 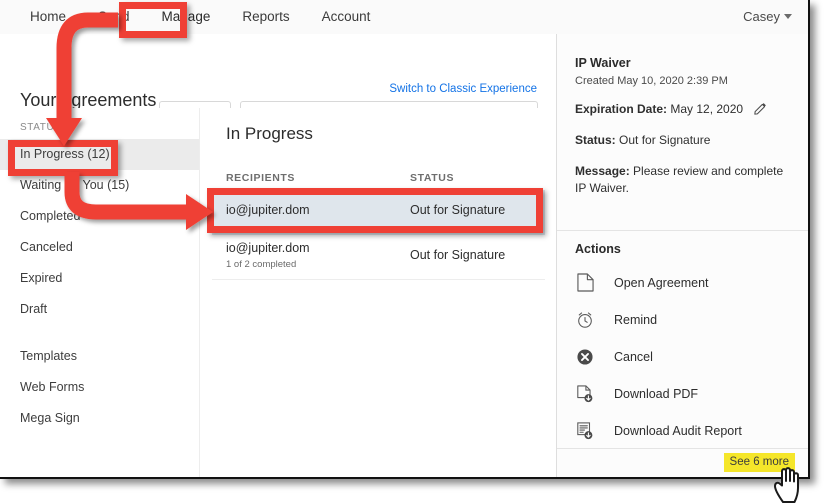 I want to click on action-remind: Remind, so click(x=686, y=319).